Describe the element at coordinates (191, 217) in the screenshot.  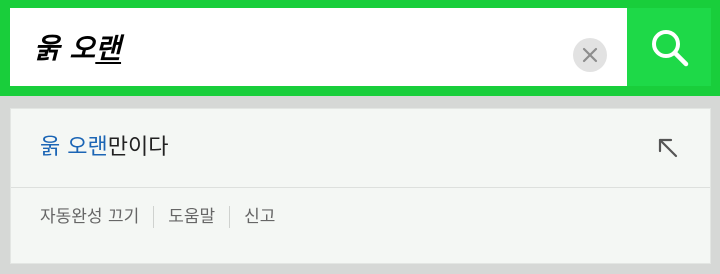
I see `help-link: 도움말` at that location.